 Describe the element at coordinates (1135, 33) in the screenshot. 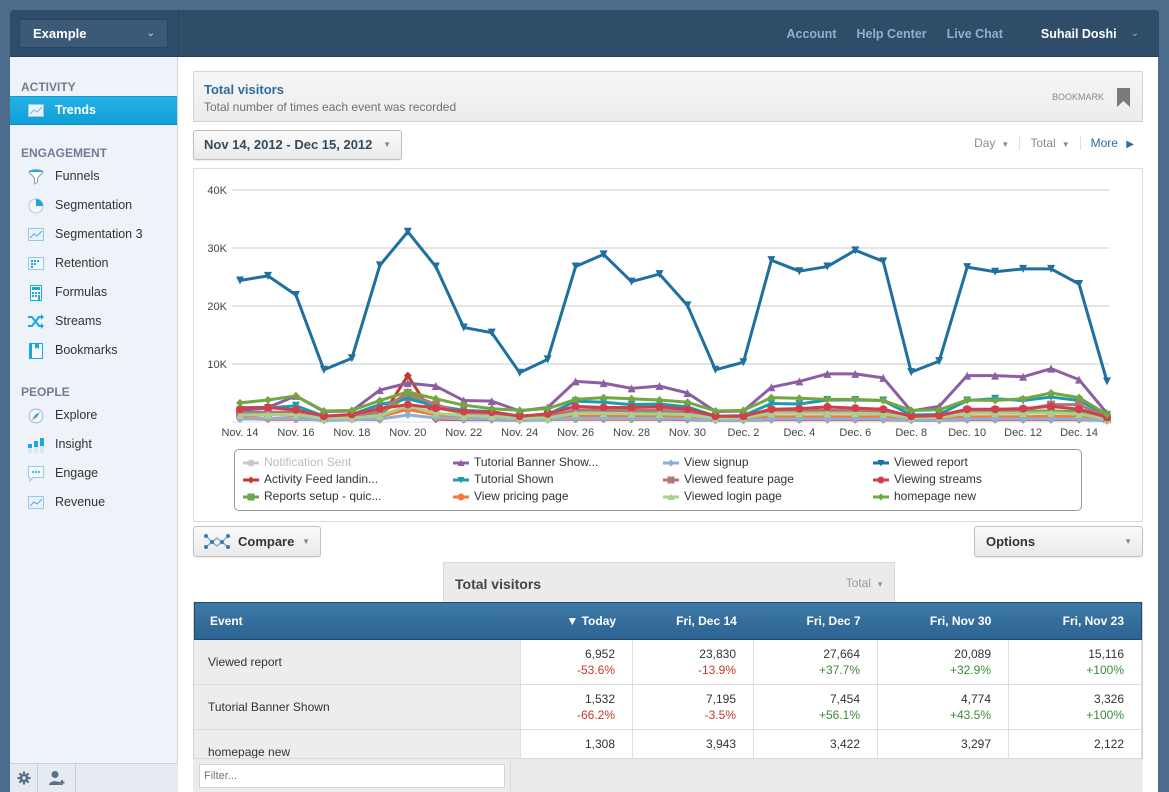

I see `chevron-down-icon: ⌄` at that location.